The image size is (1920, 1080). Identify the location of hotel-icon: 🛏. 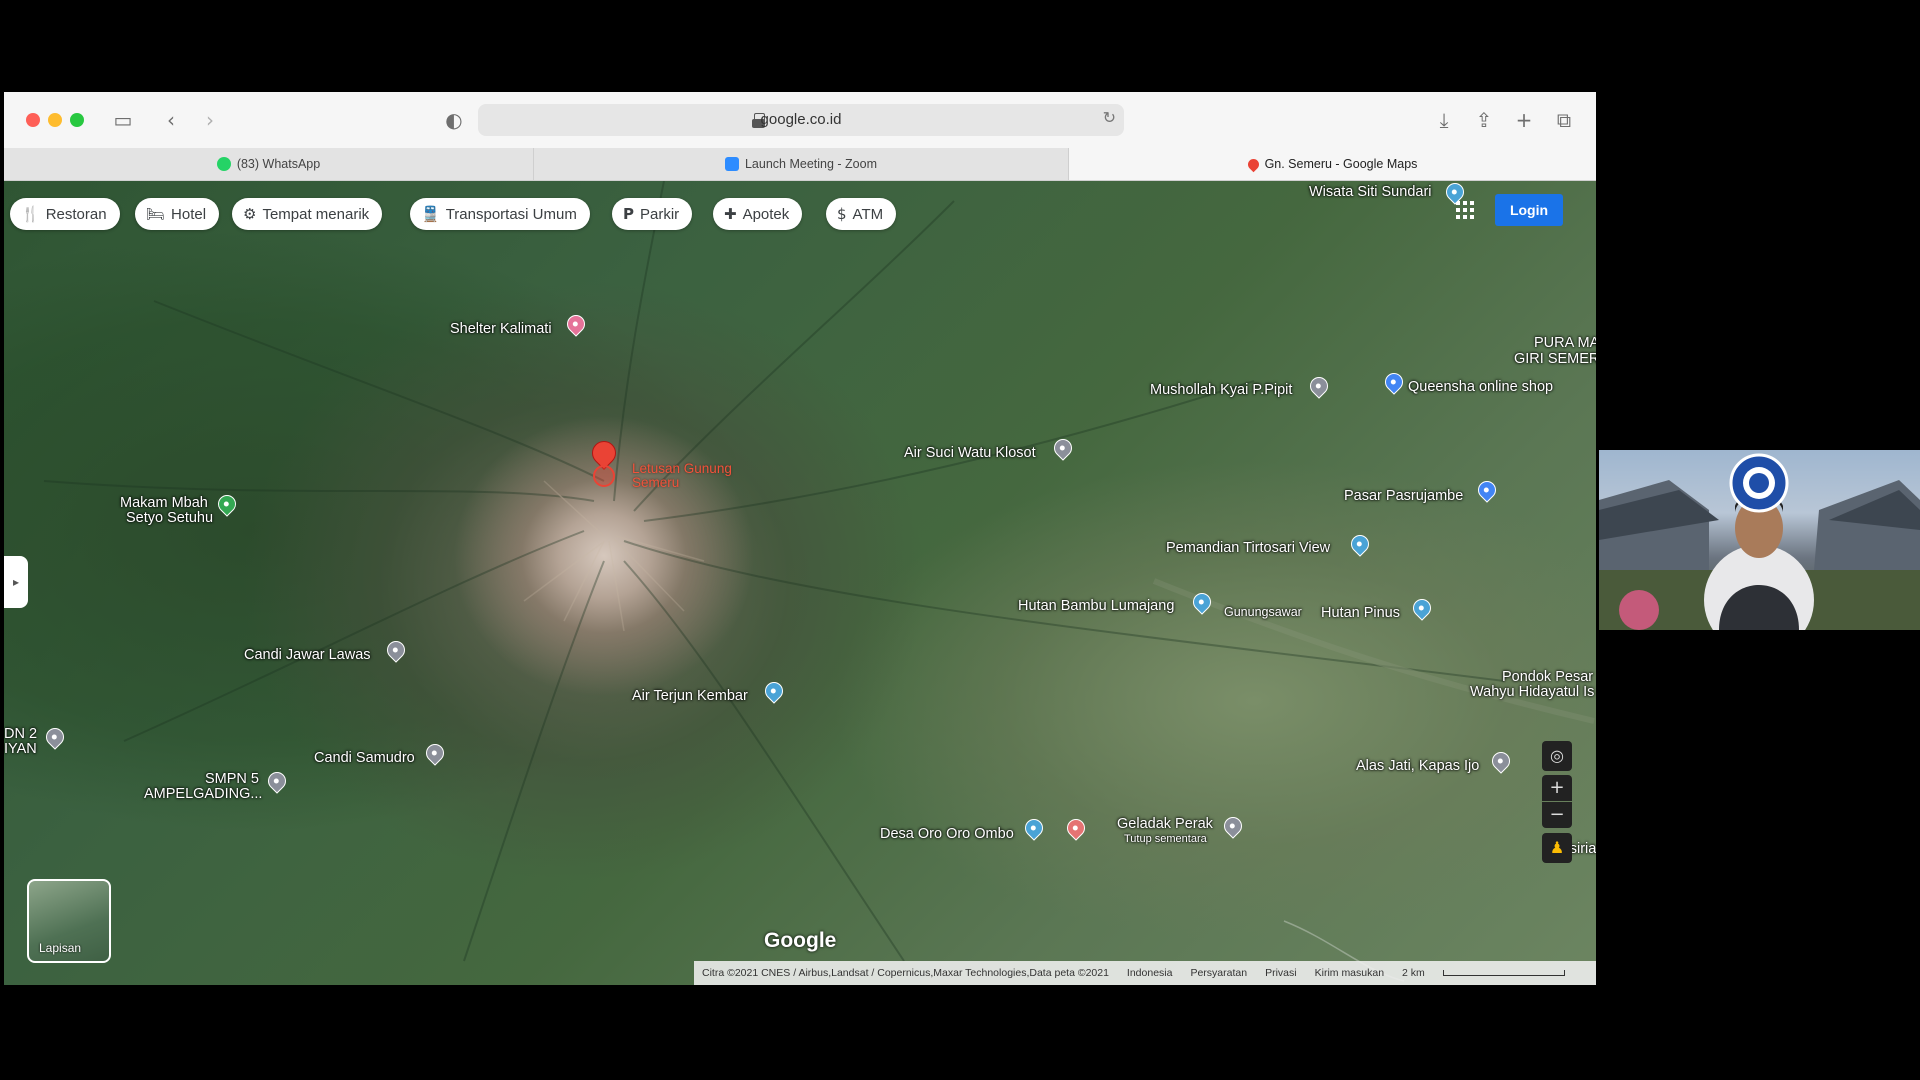
(156, 214).